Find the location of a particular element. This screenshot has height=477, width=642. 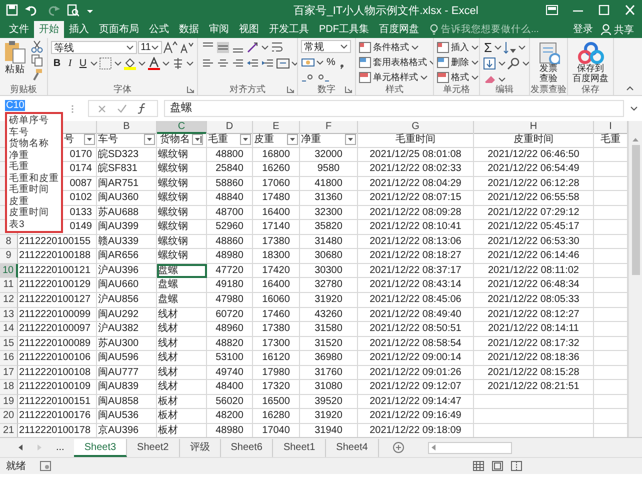

table-cell: 49180 is located at coordinates (230, 286).